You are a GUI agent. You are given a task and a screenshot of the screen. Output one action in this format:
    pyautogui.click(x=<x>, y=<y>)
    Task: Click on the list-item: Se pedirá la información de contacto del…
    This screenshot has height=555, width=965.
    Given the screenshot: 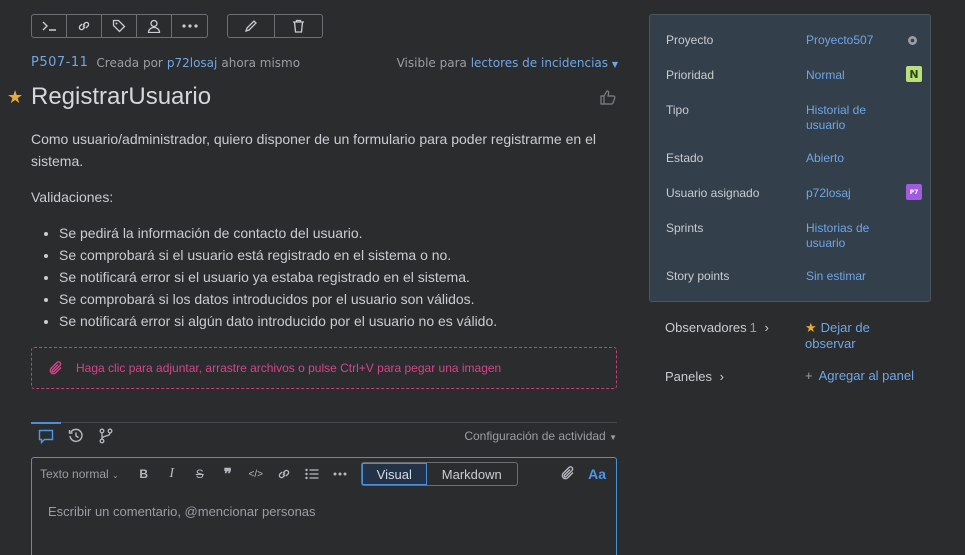 What is the action you would take?
    pyautogui.click(x=340, y=233)
    